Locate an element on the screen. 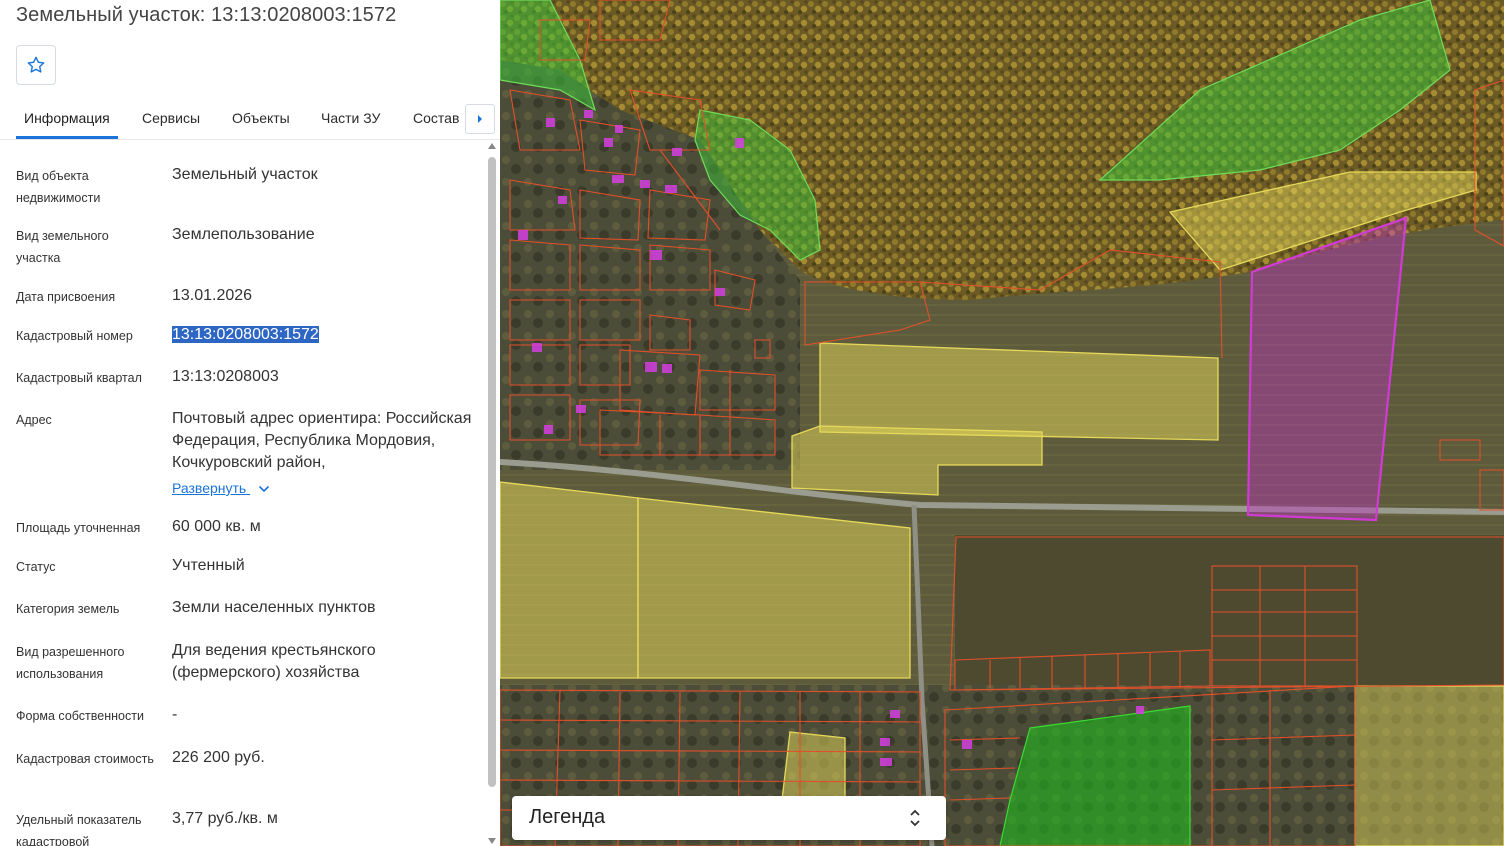 This screenshot has height=846, width=1504. scroll-up-arrow-icon is located at coordinates (492, 146).